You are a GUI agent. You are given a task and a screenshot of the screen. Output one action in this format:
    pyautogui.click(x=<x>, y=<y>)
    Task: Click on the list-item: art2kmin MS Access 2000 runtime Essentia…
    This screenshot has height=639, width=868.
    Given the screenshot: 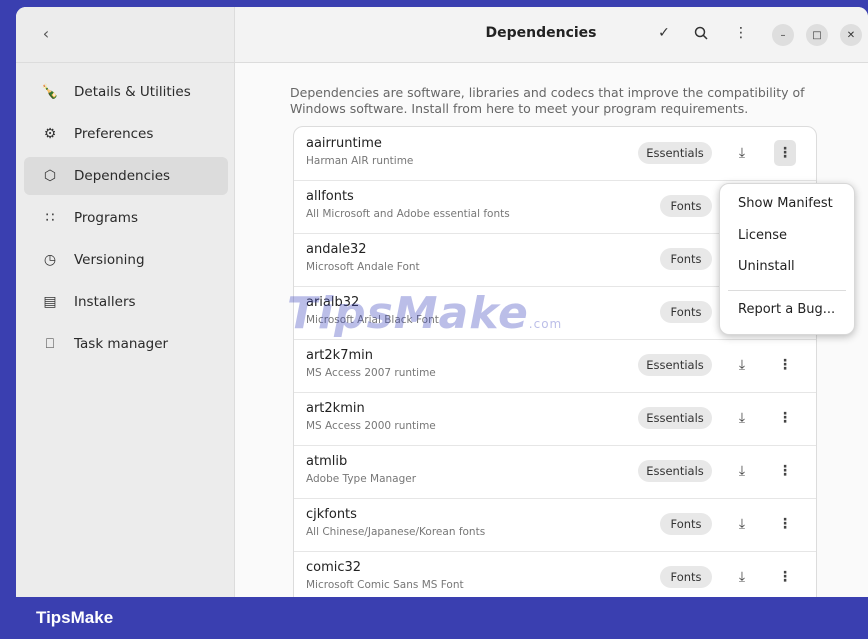 What is the action you would take?
    pyautogui.click(x=555, y=419)
    